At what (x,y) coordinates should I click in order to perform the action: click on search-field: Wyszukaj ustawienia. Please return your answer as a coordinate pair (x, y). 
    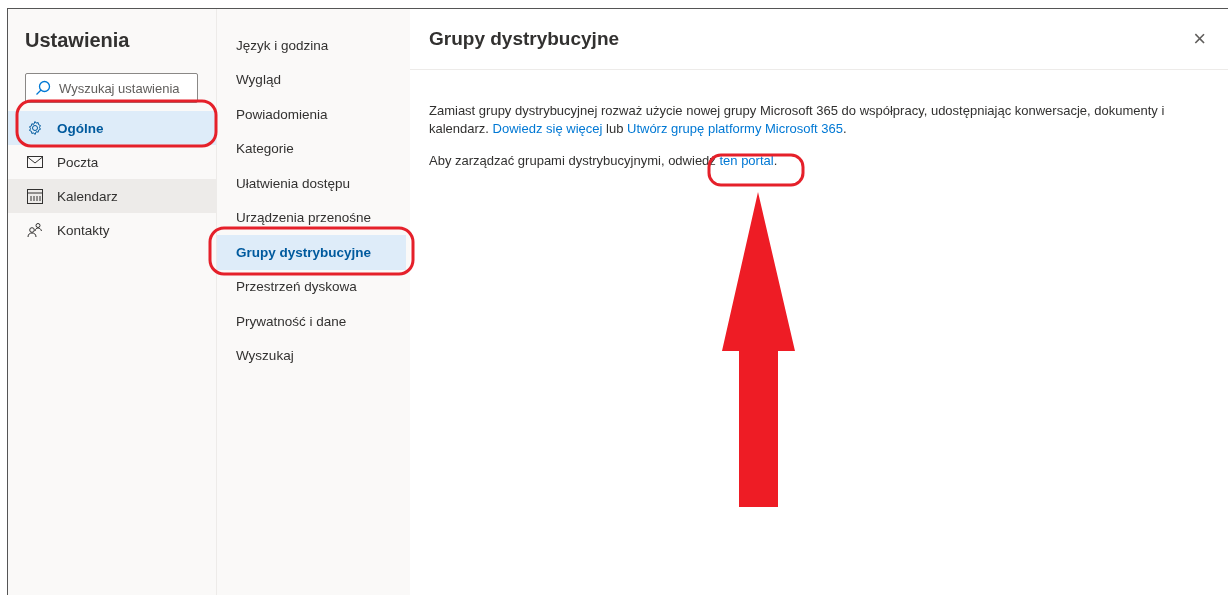
    Looking at the image, I should click on (111, 88).